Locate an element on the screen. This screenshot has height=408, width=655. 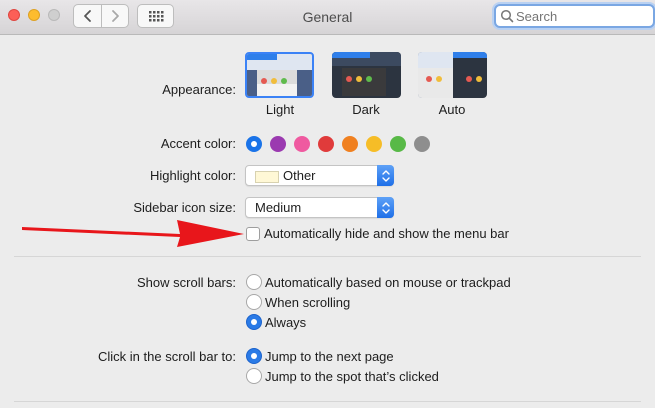
highlight-color-label: Highlight color: is located at coordinates (193, 175).